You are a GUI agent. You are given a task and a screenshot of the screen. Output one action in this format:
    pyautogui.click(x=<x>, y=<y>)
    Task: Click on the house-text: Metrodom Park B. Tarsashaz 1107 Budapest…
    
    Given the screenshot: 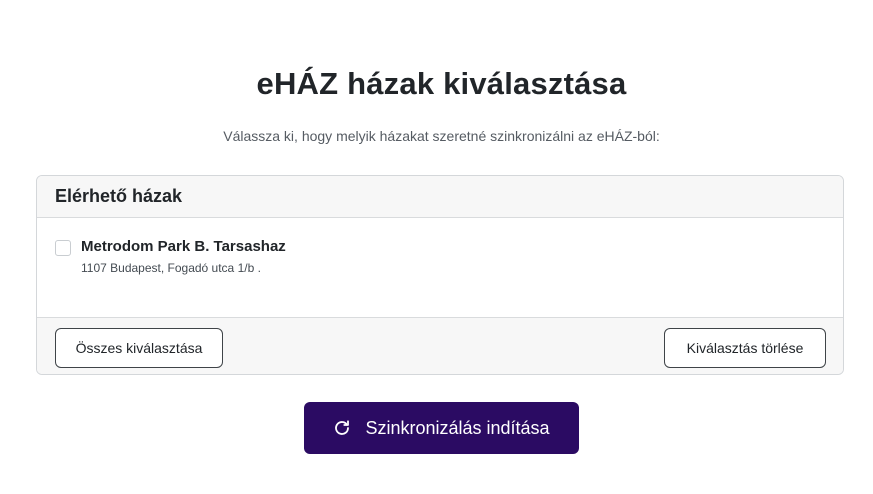 What is the action you would take?
    pyautogui.click(x=183, y=256)
    